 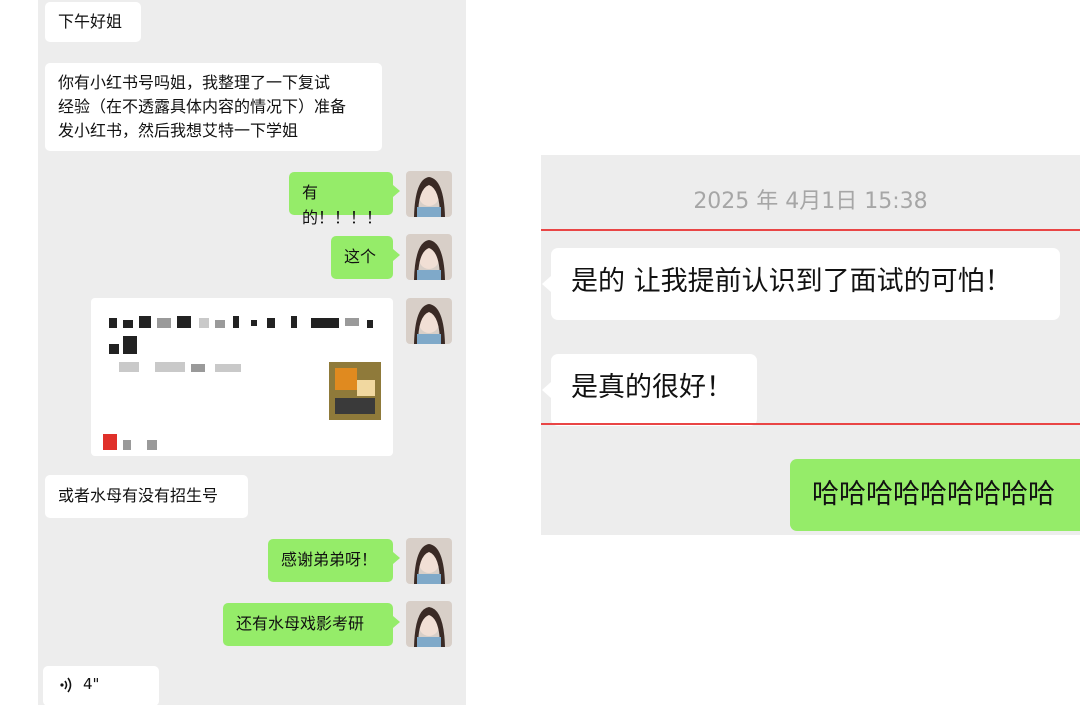 I want to click on message-text: 这个, so click(x=360, y=256).